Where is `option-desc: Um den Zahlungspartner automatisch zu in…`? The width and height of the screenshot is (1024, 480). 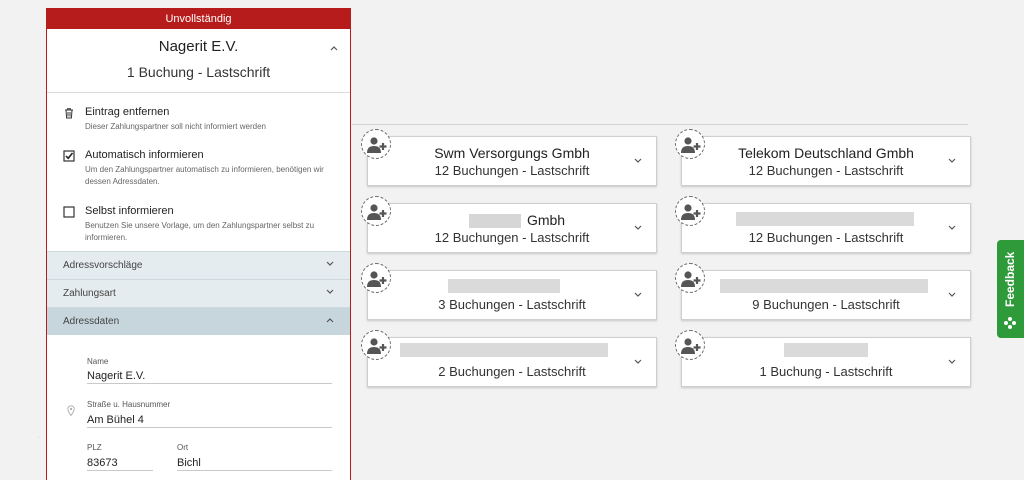 option-desc: Um den Zahlungspartner automatisch zu in… is located at coordinates (204, 175).